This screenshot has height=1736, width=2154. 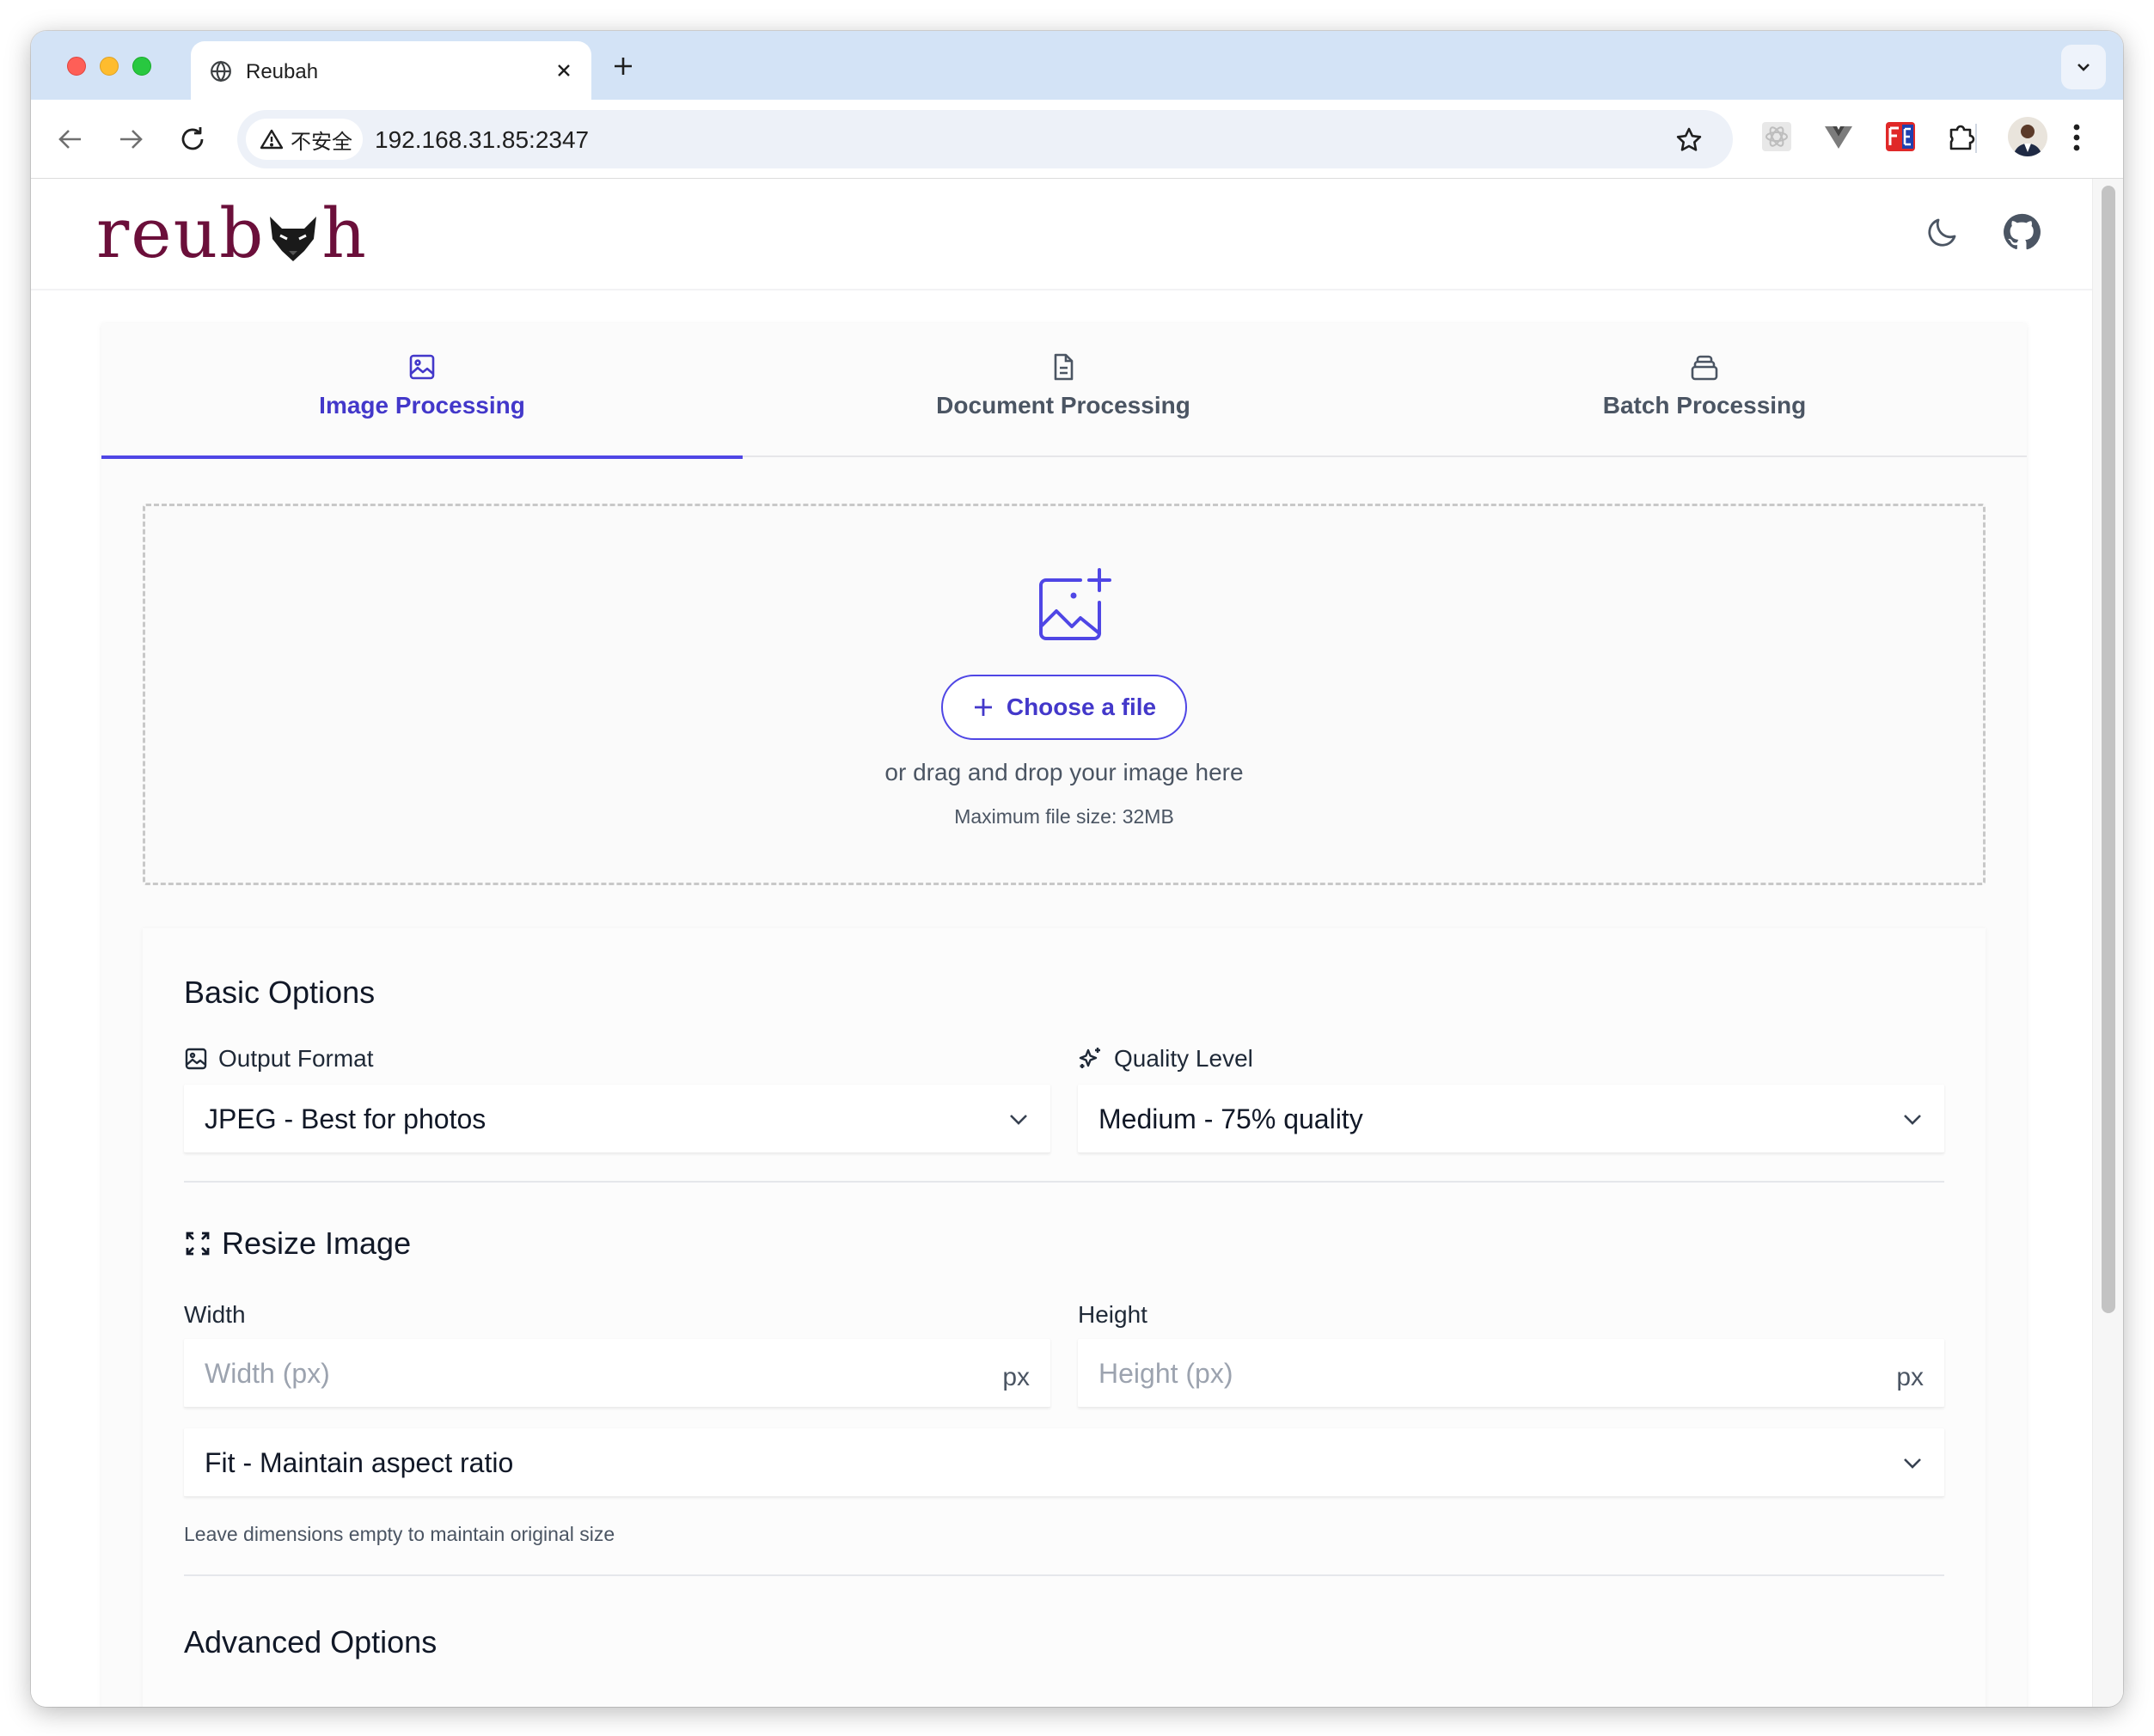 What do you see at coordinates (141, 66) in the screenshot?
I see `maximize-window-button` at bounding box center [141, 66].